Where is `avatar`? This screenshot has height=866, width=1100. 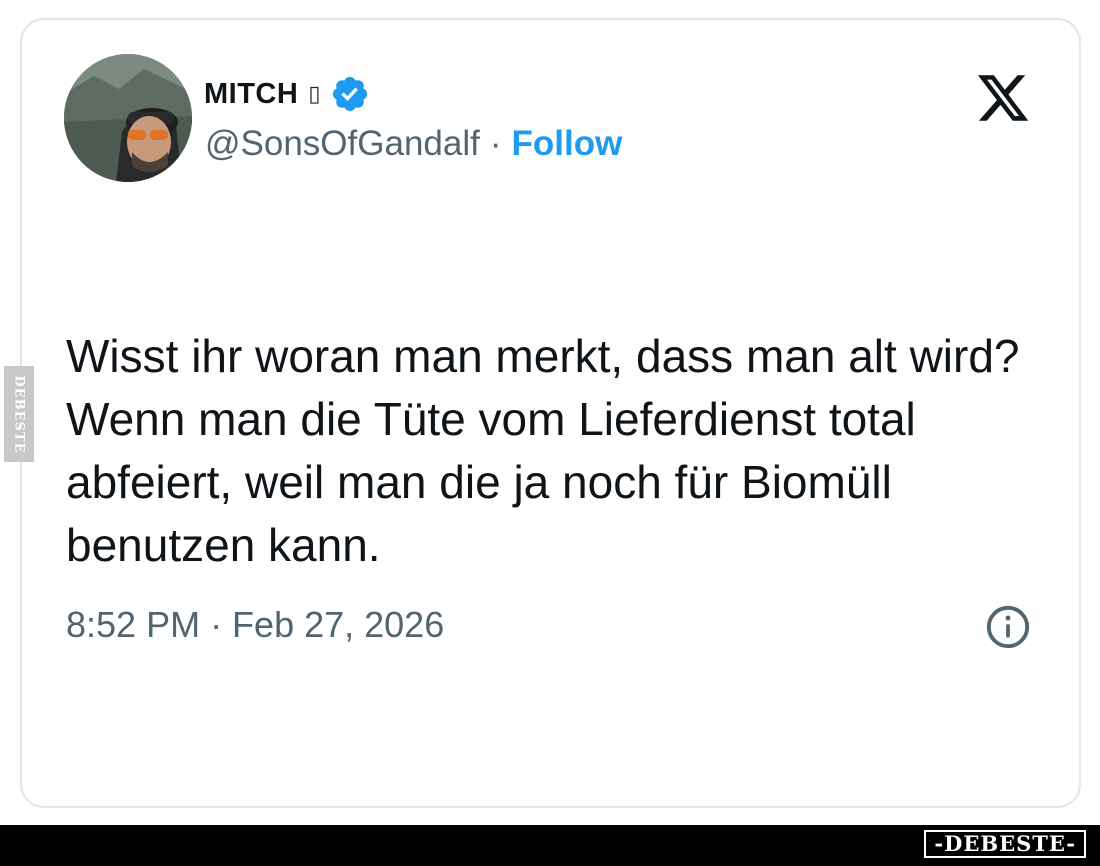 avatar is located at coordinates (128, 118).